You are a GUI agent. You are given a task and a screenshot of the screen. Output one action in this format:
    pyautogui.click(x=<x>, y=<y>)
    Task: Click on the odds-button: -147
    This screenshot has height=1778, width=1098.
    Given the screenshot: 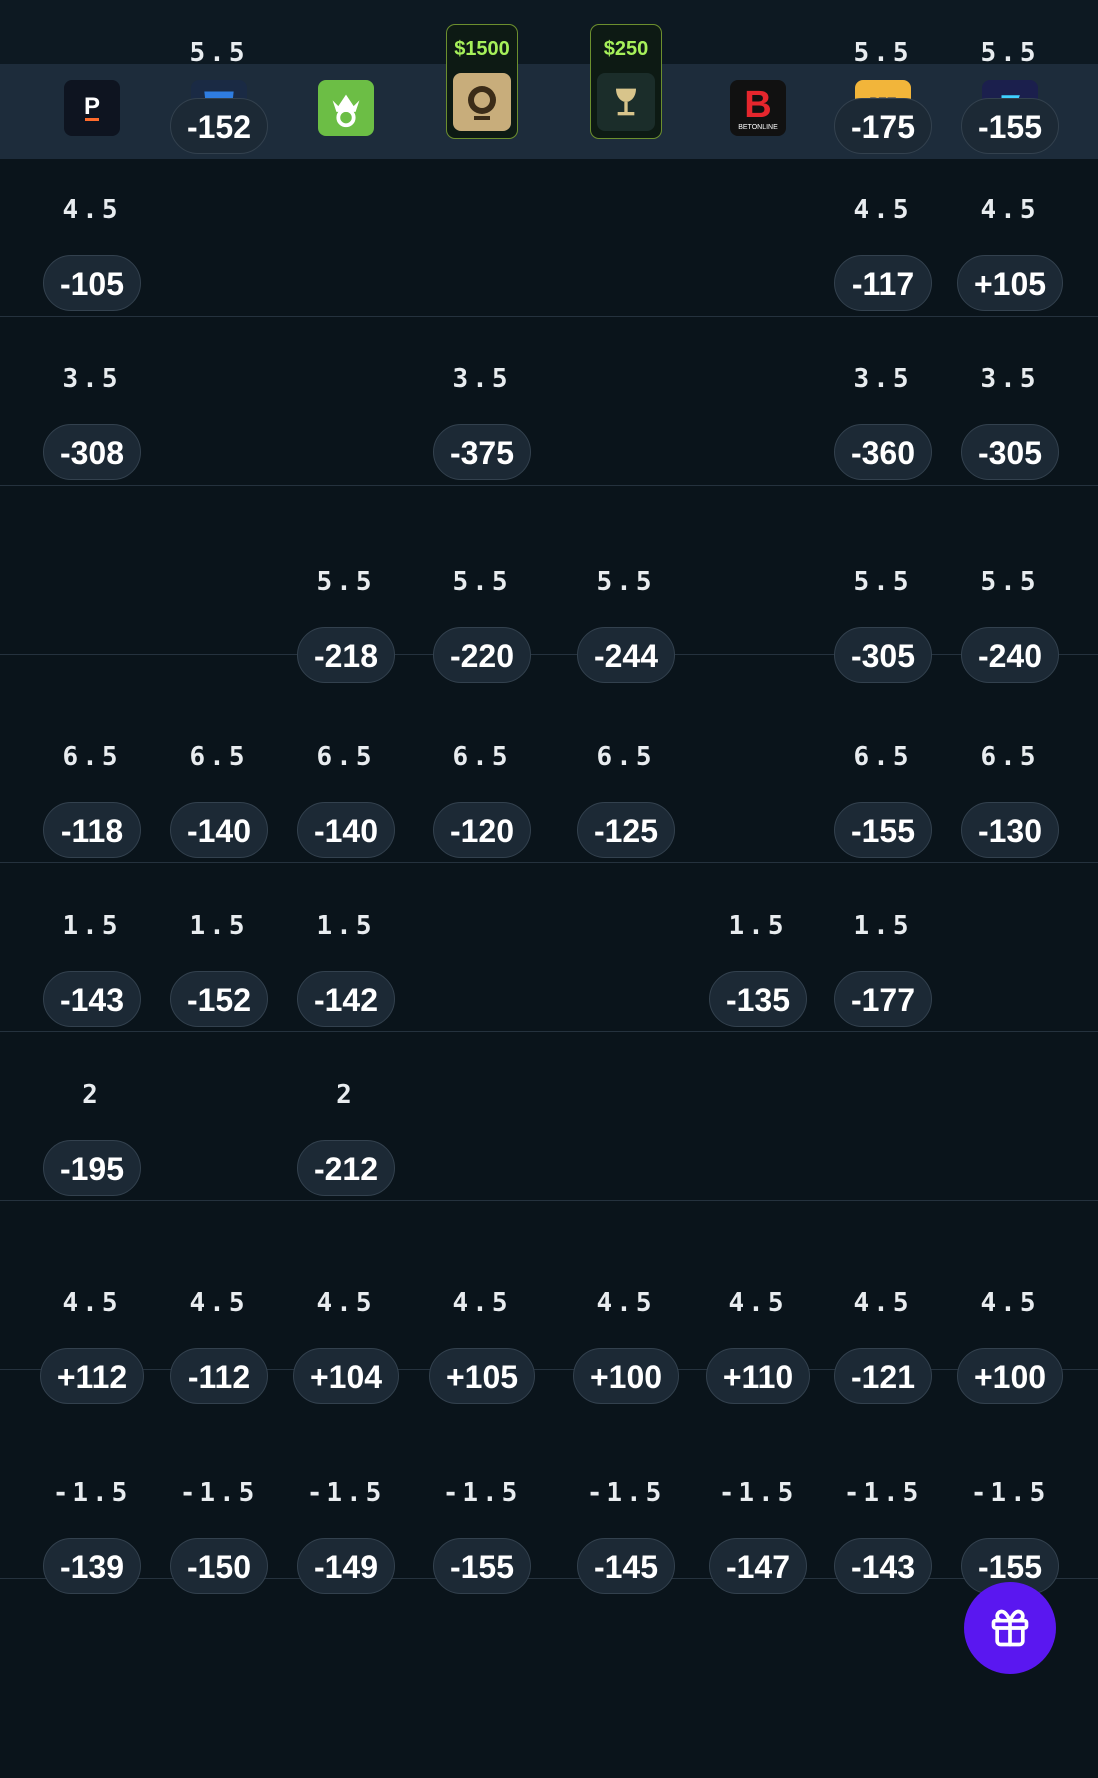 What is the action you would take?
    pyautogui.click(x=758, y=1566)
    